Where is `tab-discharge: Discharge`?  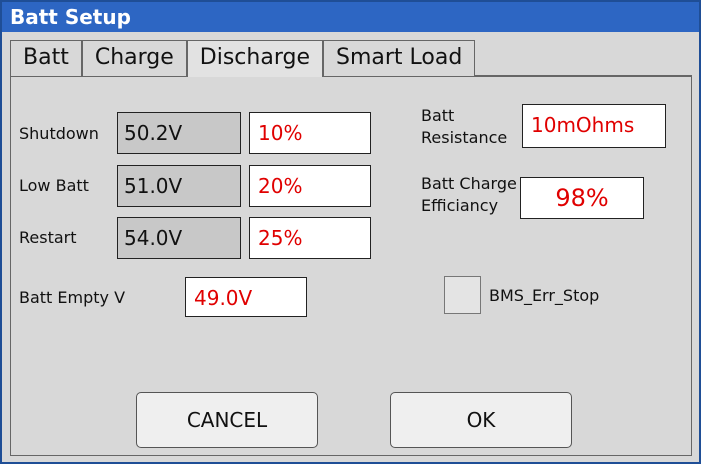 tab-discharge: Discharge is located at coordinates (254, 58).